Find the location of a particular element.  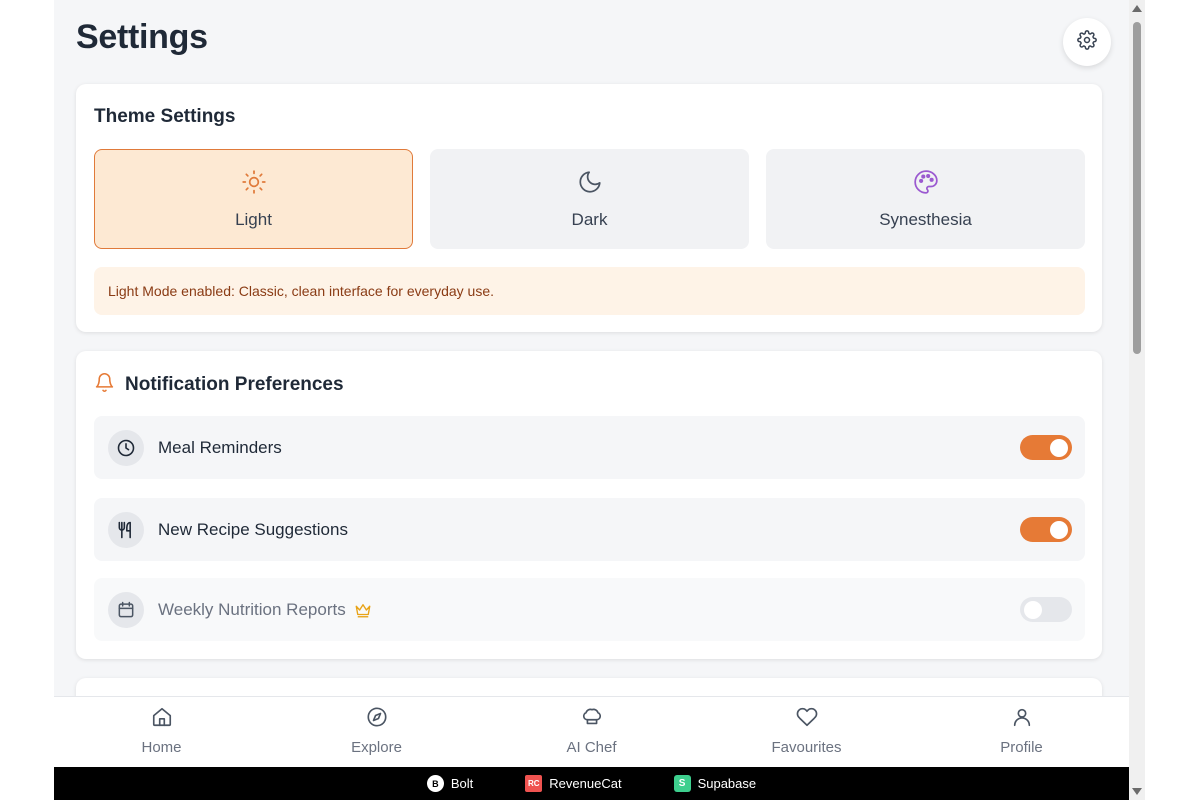

home-icon is located at coordinates (162, 719).